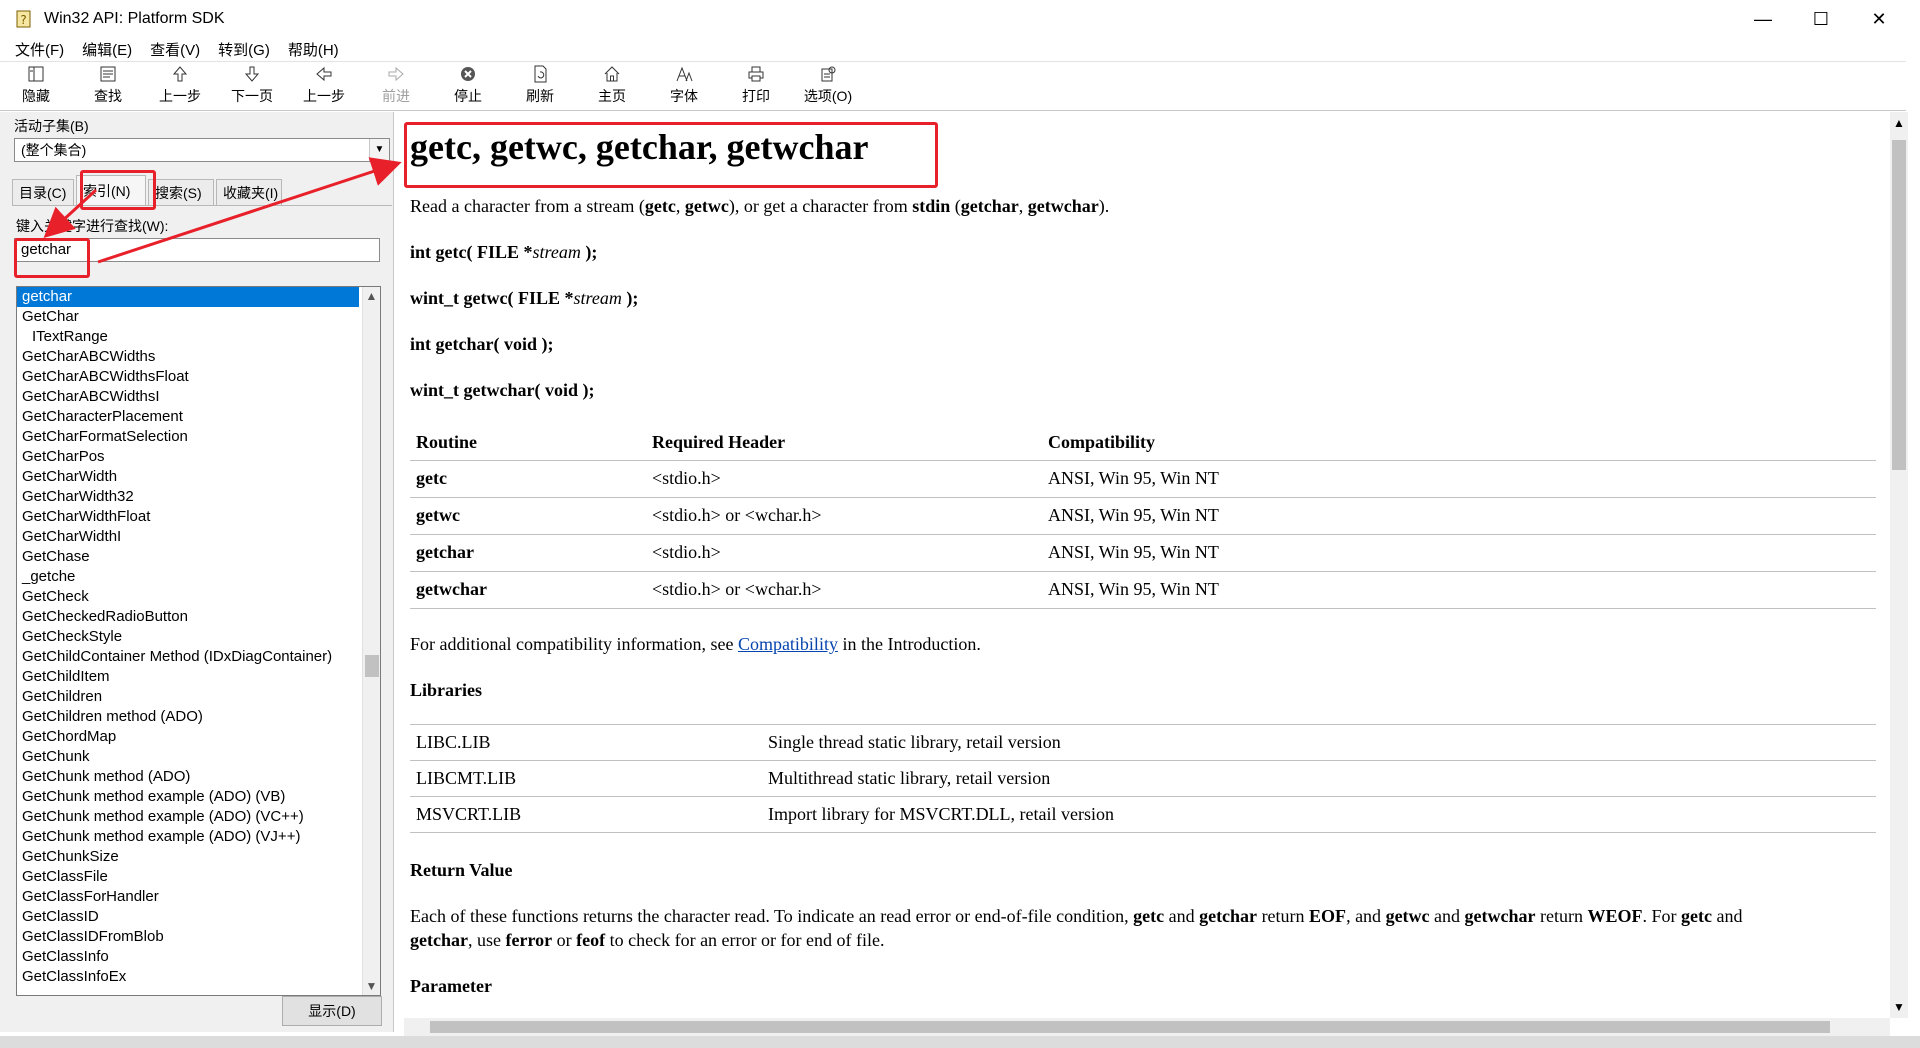 The width and height of the screenshot is (1920, 1048). What do you see at coordinates (468, 86) in the screenshot?
I see `stop-button: 停止` at bounding box center [468, 86].